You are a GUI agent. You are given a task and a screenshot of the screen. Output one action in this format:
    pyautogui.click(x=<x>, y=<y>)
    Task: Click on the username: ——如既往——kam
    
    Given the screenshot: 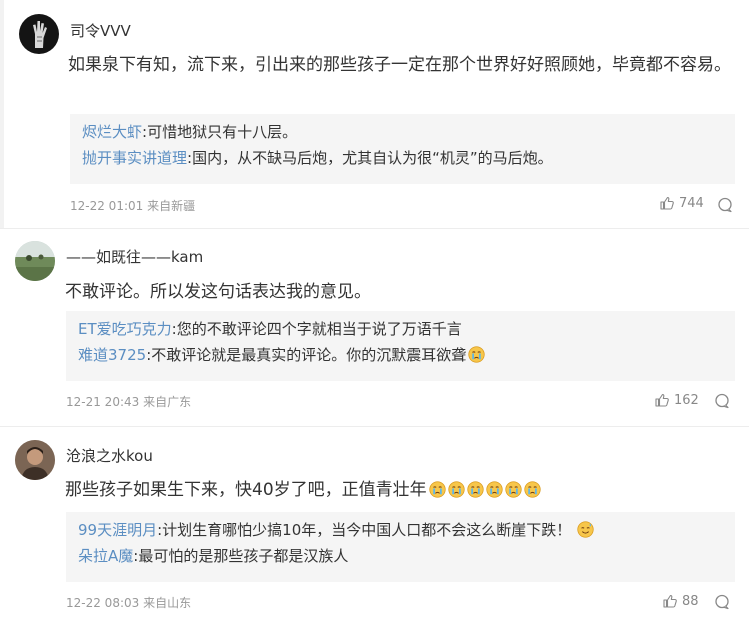 What is the action you would take?
    pyautogui.click(x=134, y=256)
    